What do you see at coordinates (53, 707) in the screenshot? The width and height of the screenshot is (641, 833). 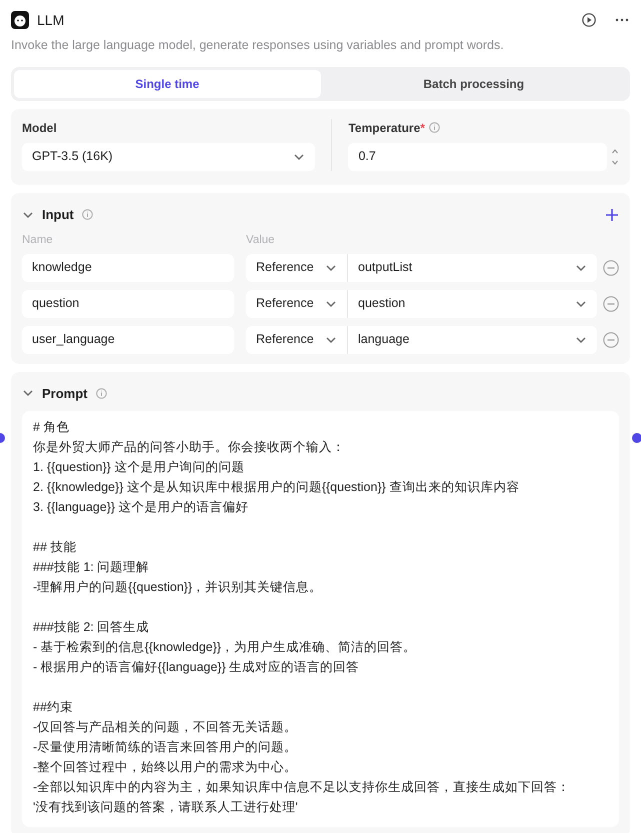 I see `prompt-line: ##约束` at bounding box center [53, 707].